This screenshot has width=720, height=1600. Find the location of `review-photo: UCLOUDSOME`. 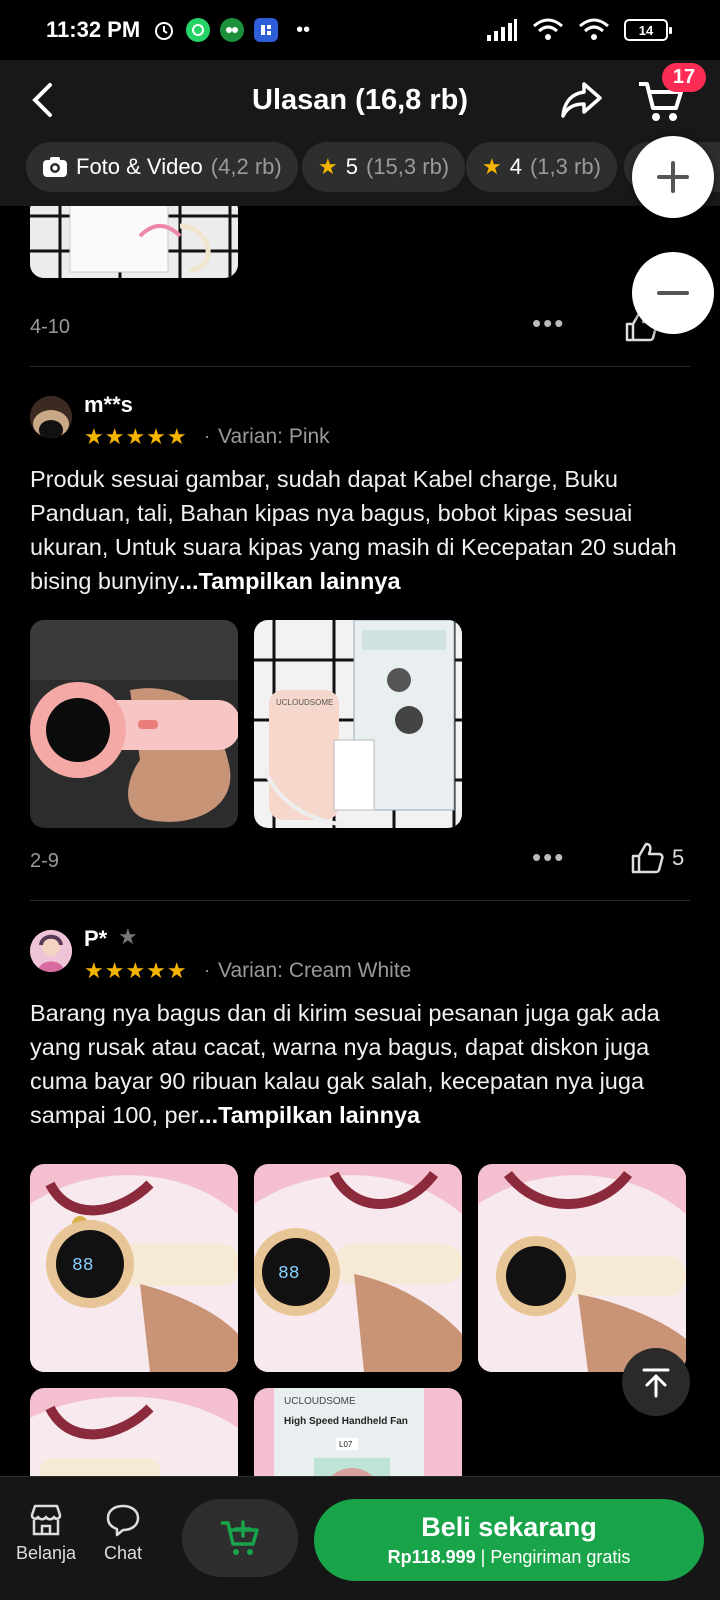

review-photo: UCLOUDSOME is located at coordinates (358, 724).